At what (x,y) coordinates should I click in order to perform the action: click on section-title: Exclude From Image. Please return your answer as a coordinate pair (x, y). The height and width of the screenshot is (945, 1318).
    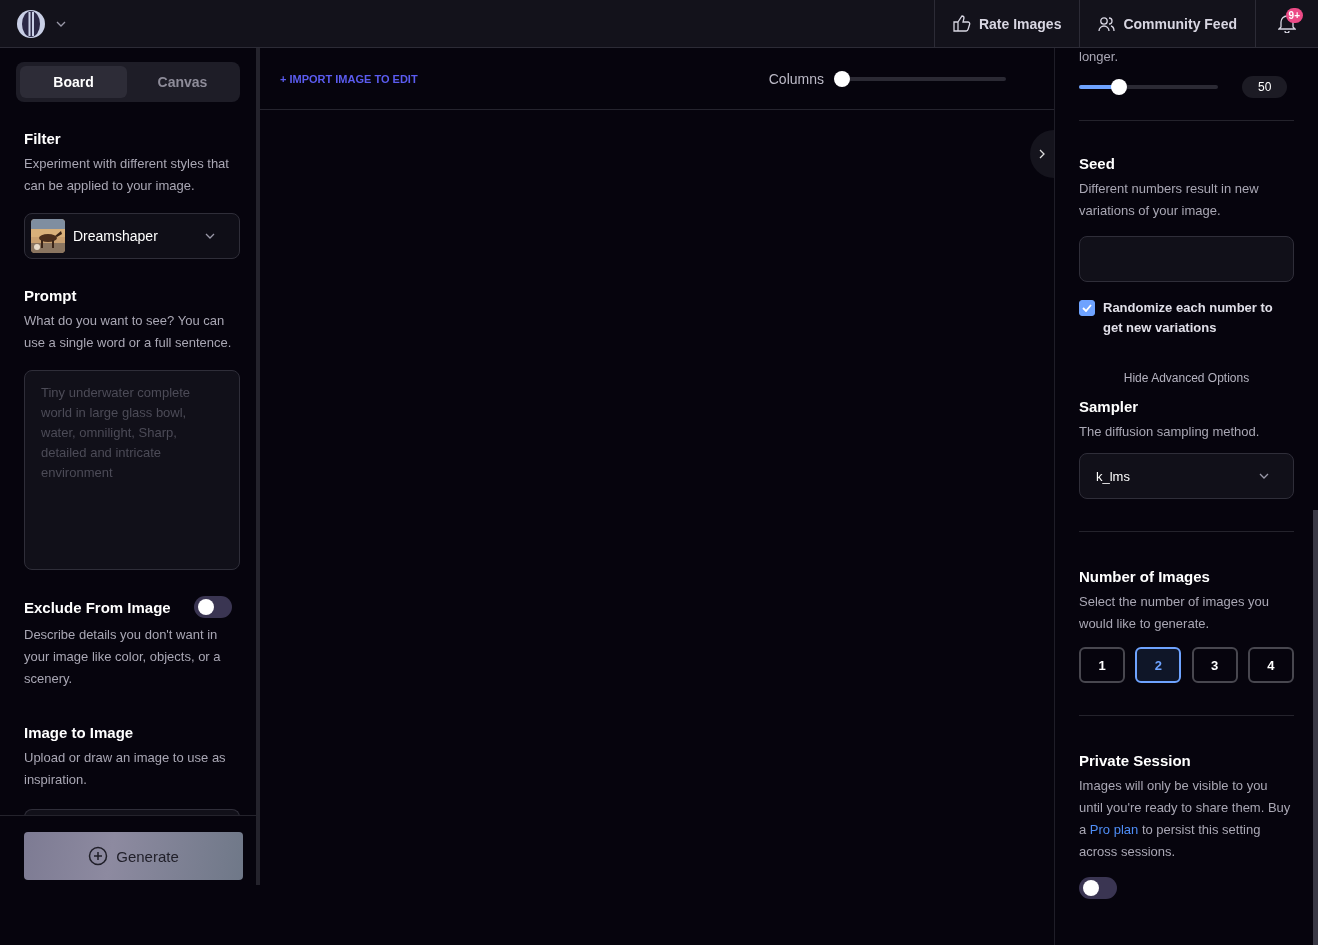
    Looking at the image, I should click on (97, 607).